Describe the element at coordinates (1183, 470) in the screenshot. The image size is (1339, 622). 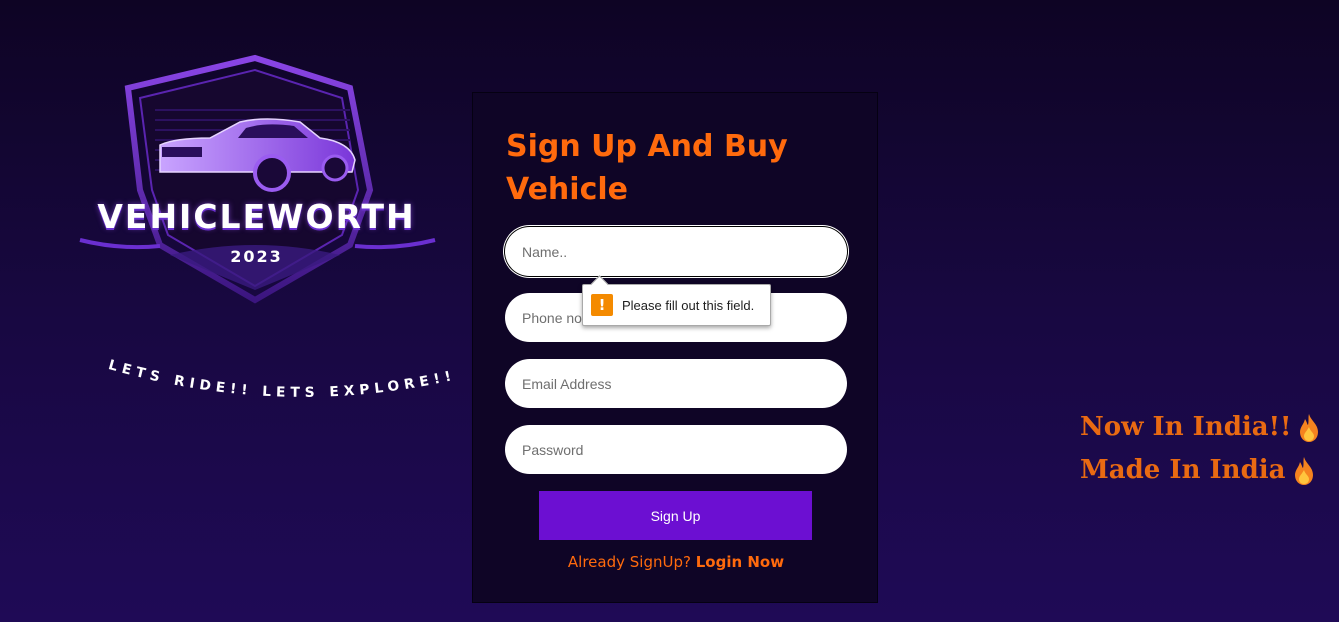
I see `promo-line-2-text: Made In India` at that location.